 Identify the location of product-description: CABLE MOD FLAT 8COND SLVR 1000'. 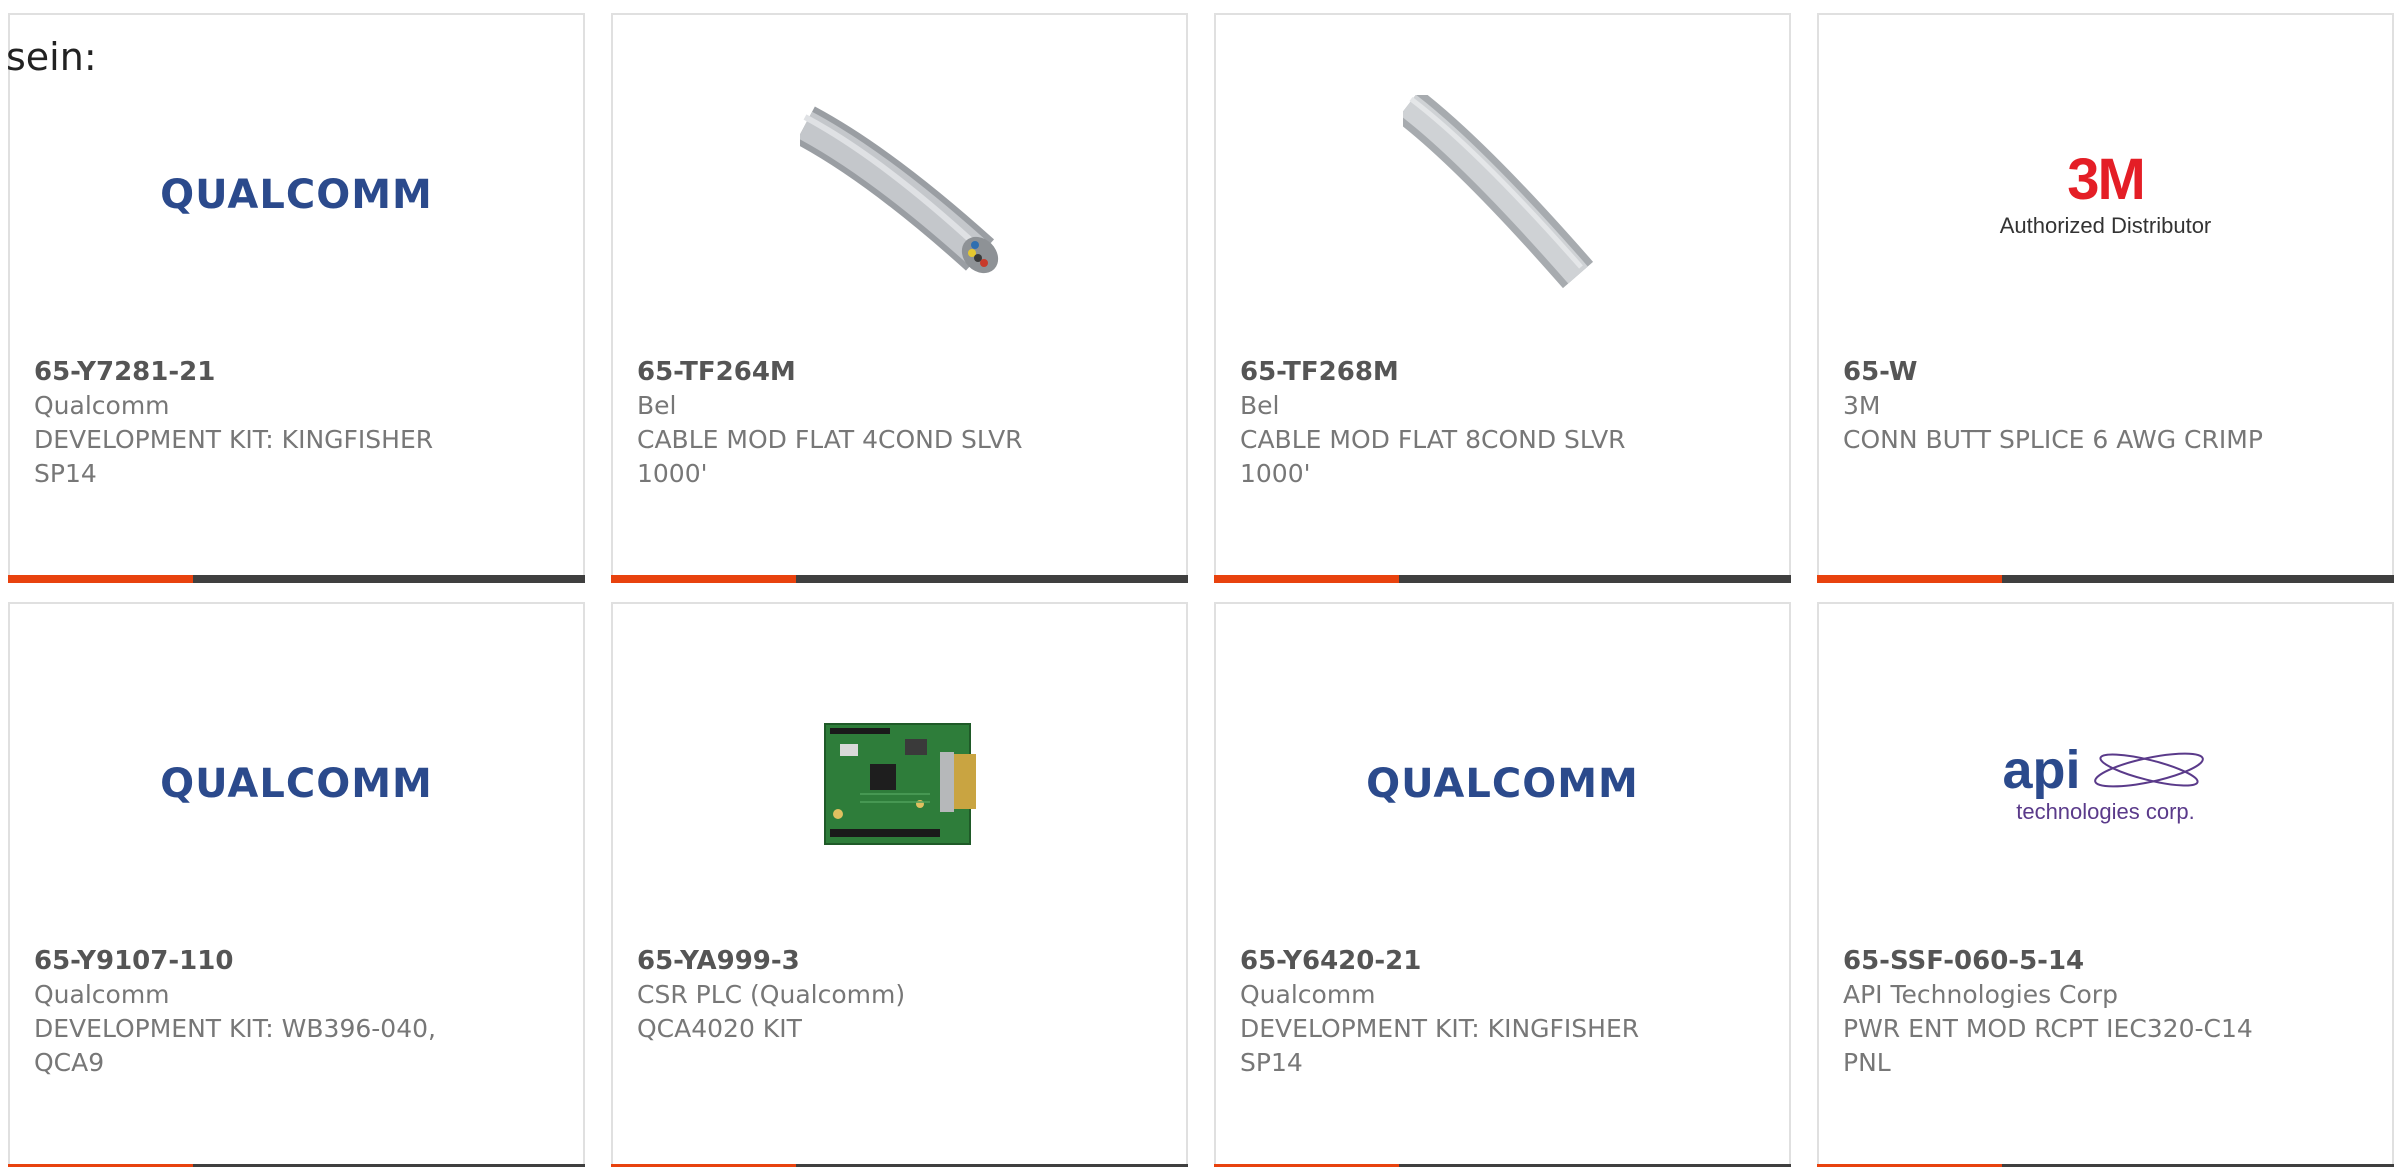
(1433, 456).